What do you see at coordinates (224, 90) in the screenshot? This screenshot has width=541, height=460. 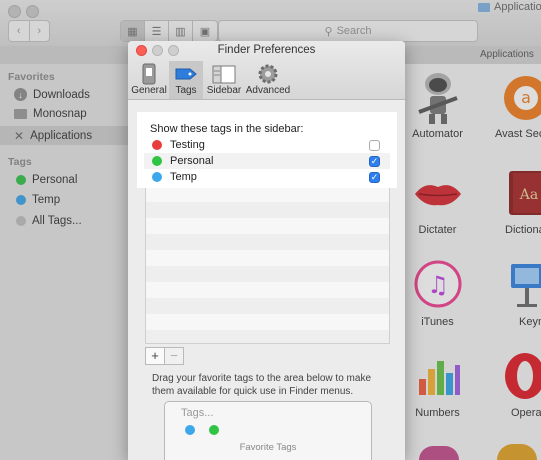 I see `tab-label: Sidebar` at bounding box center [224, 90].